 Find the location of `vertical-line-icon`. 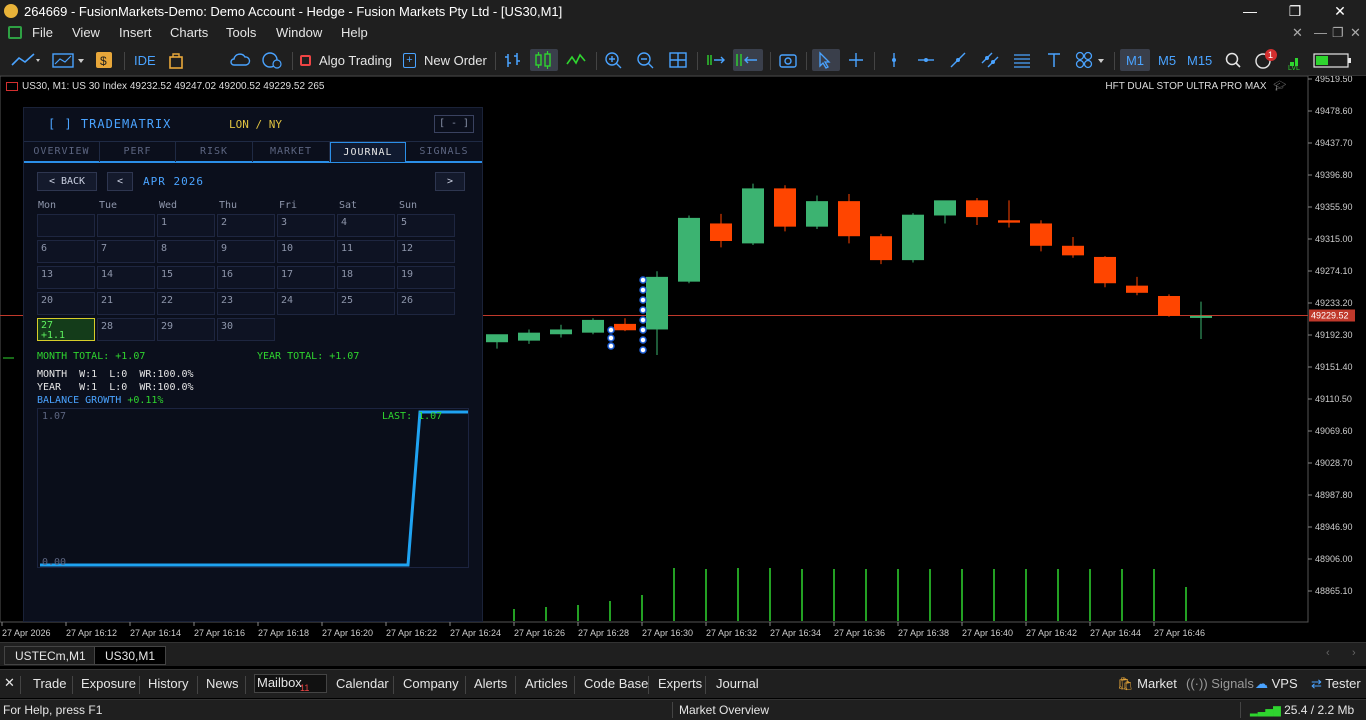

vertical-line-icon is located at coordinates (895, 60).